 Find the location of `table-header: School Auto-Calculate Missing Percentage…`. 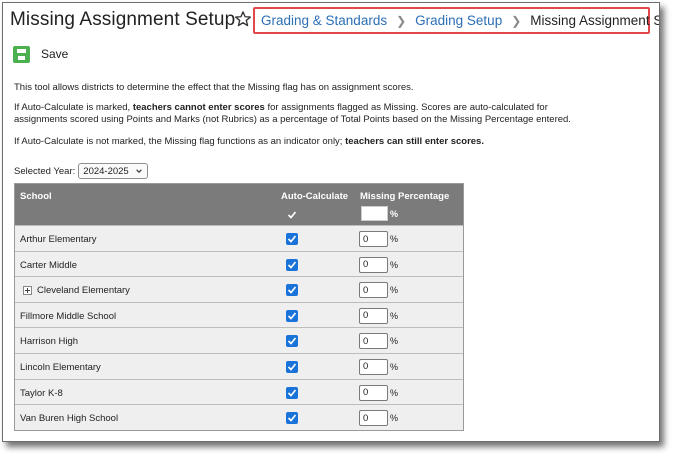

table-header: School Auto-Calculate Missing Percentage… is located at coordinates (239, 204).